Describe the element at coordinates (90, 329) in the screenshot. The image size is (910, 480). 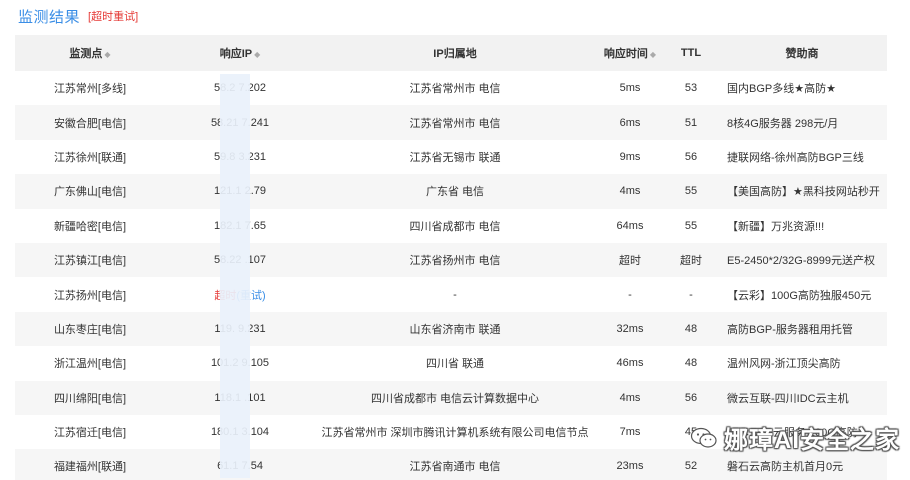
I see `node-cell: 山东枣庄[电信]` at that location.